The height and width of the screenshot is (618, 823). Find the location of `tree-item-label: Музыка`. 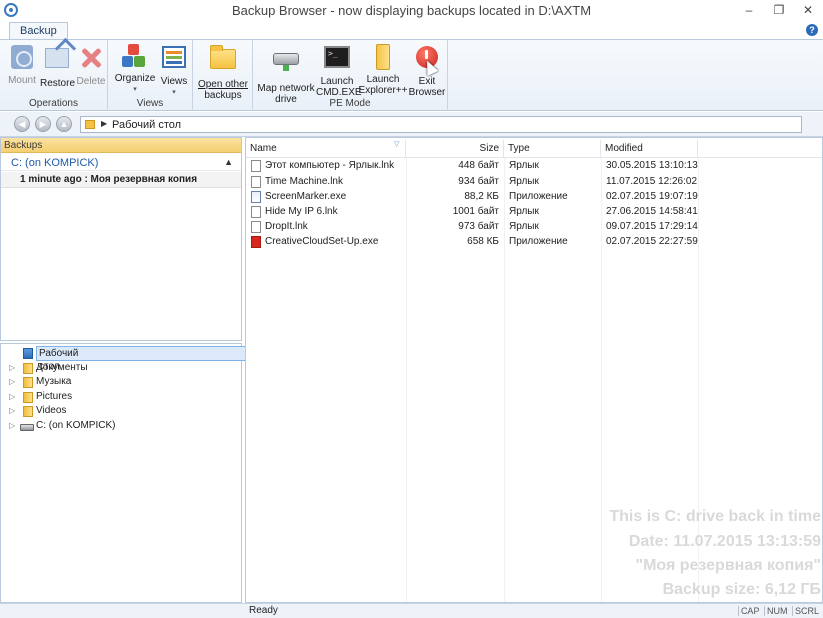

tree-item-label: Музыка is located at coordinates (54, 381).